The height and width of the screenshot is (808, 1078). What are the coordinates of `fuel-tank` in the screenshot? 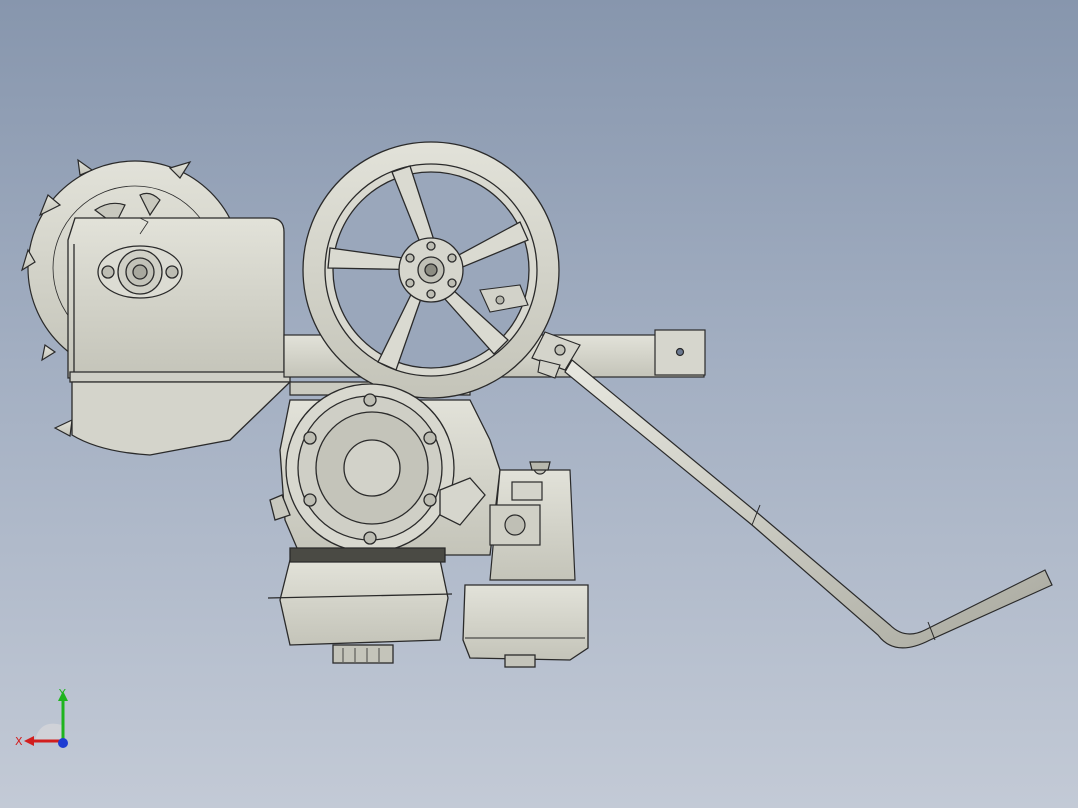 It's located at (360, 605).